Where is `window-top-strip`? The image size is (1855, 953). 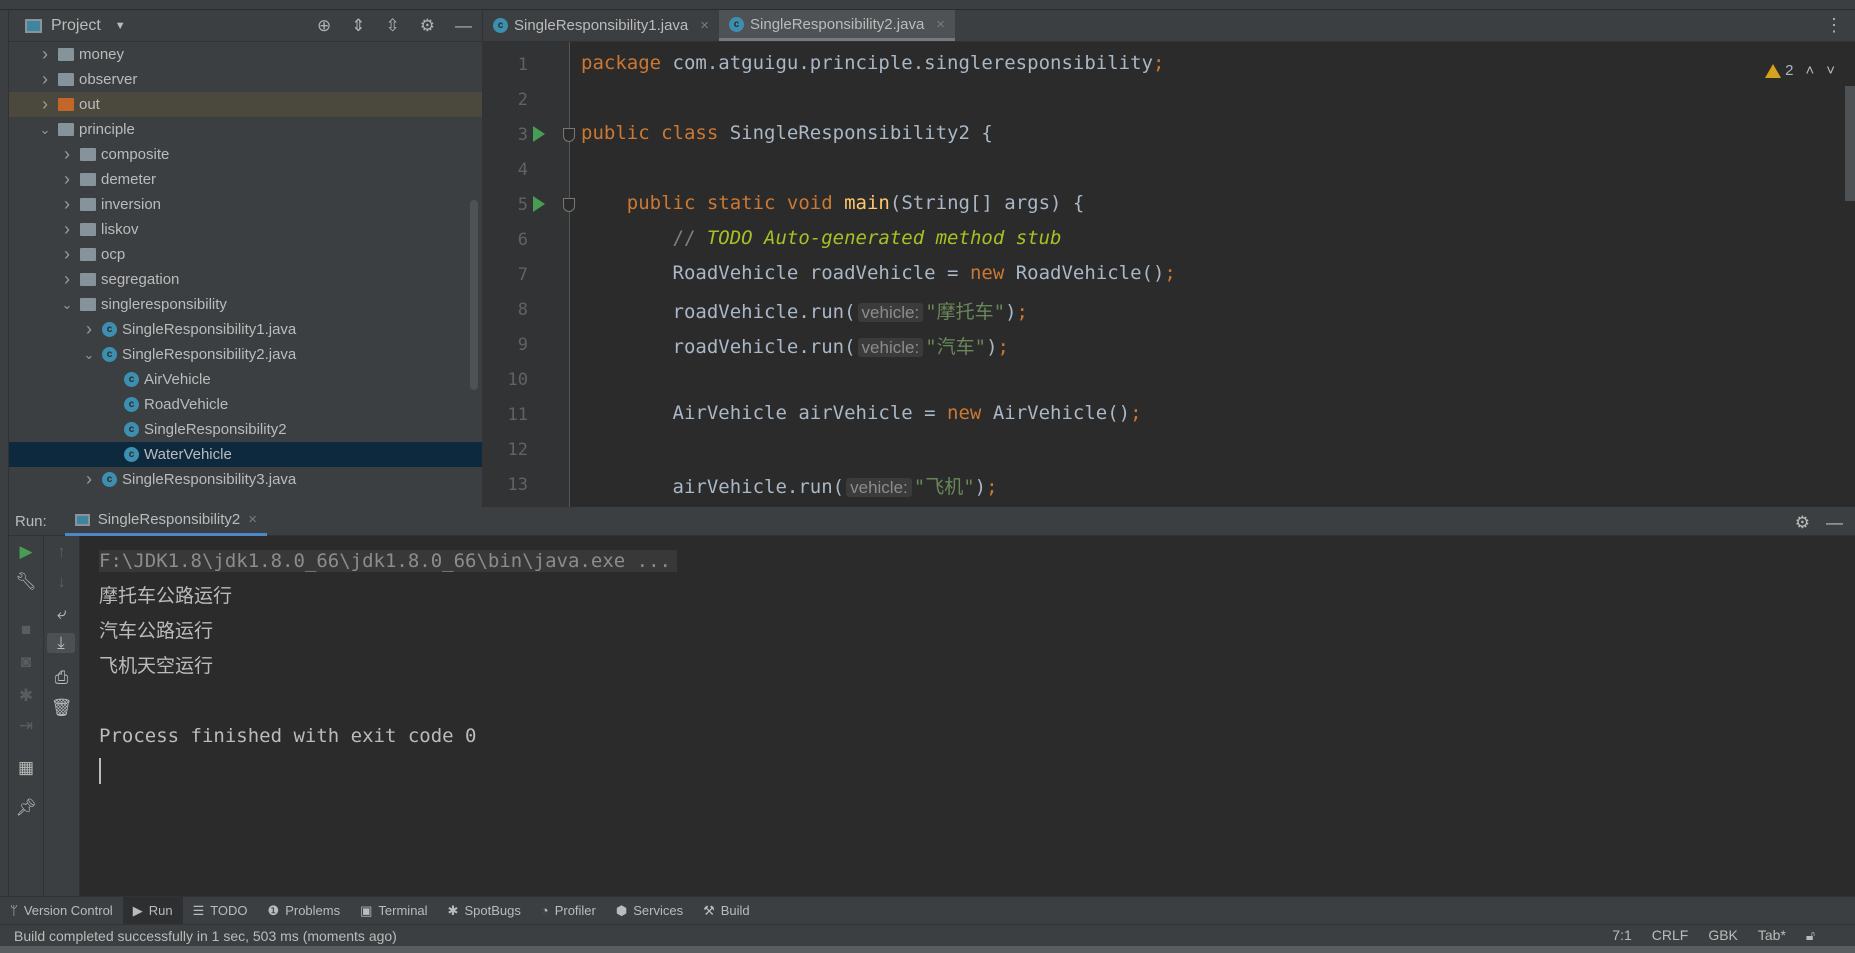 window-top-strip is located at coordinates (927, 5).